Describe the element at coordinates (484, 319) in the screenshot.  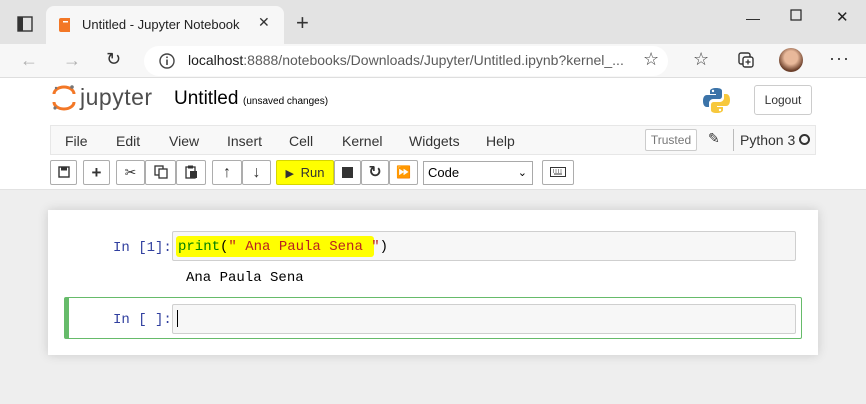
I see `cell-2-input` at that location.